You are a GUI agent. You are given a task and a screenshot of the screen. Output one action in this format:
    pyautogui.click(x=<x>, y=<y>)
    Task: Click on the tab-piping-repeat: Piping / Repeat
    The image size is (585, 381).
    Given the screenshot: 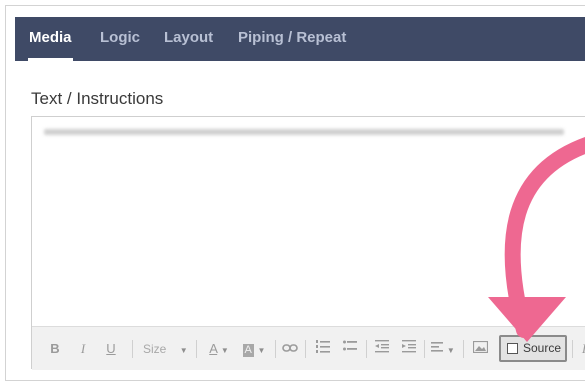 What is the action you would take?
    pyautogui.click(x=292, y=39)
    